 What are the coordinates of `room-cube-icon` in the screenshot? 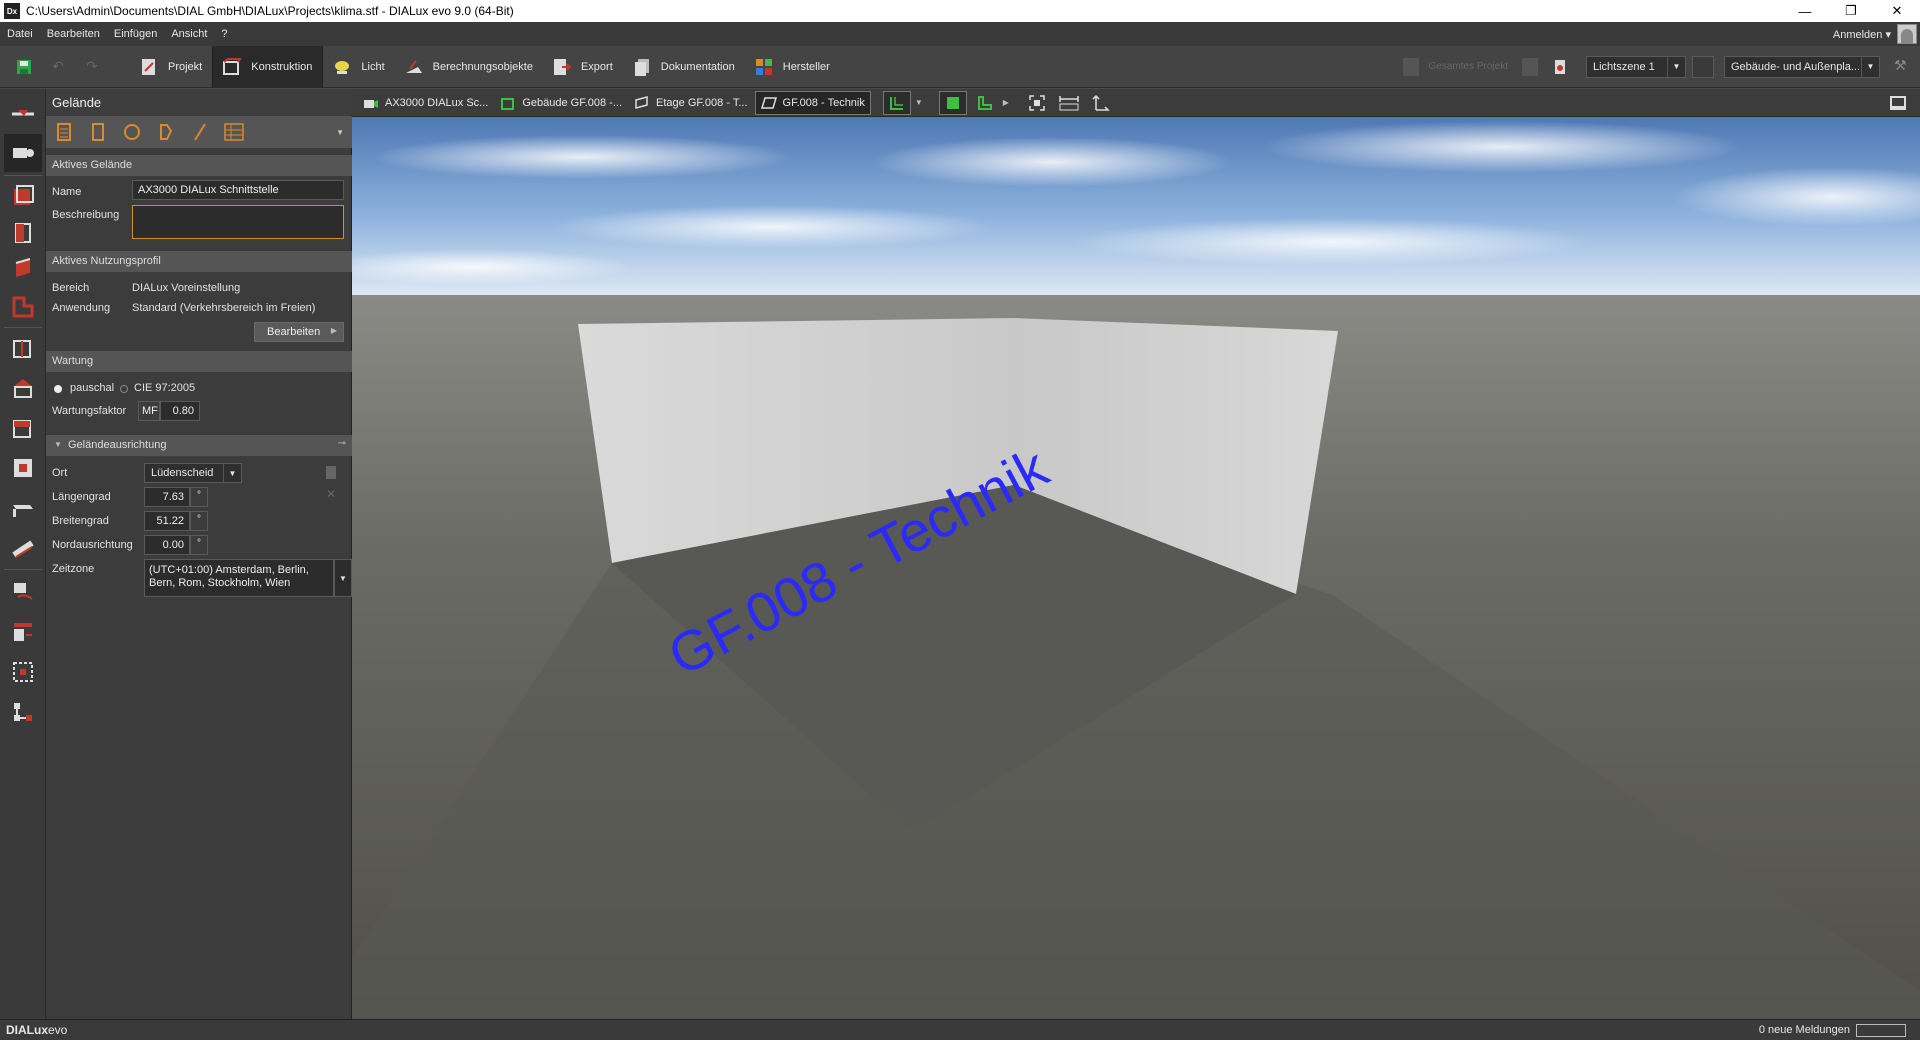 It's located at (23, 348).